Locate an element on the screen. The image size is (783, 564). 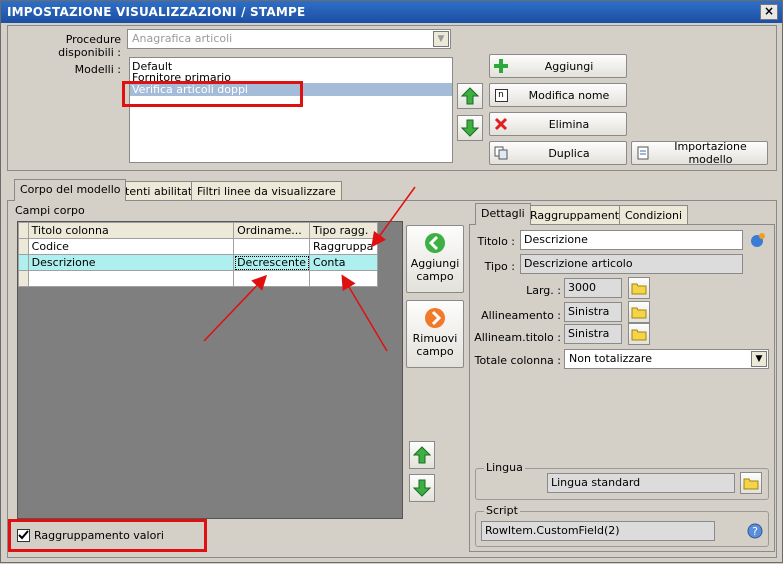
raggruppamento-checkbox: Raggruppamento valori is located at coordinates (90, 535).